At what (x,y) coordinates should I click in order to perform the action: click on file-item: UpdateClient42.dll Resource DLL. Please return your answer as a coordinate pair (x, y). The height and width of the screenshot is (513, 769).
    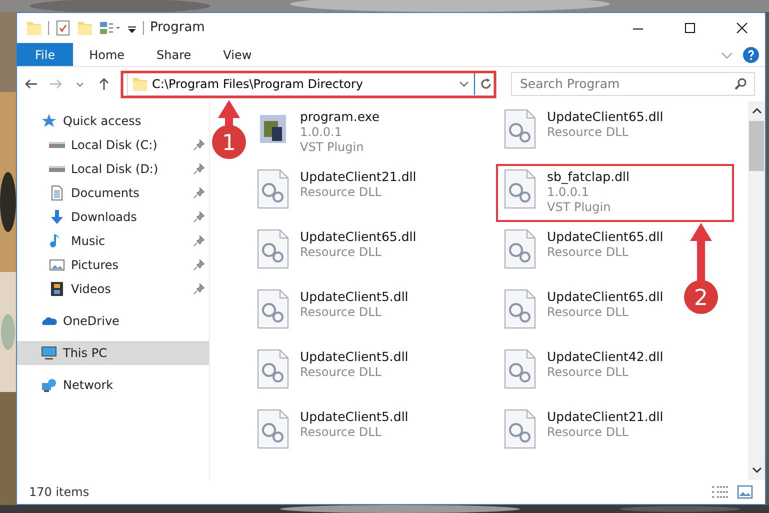
    Looking at the image, I should click on (582, 373).